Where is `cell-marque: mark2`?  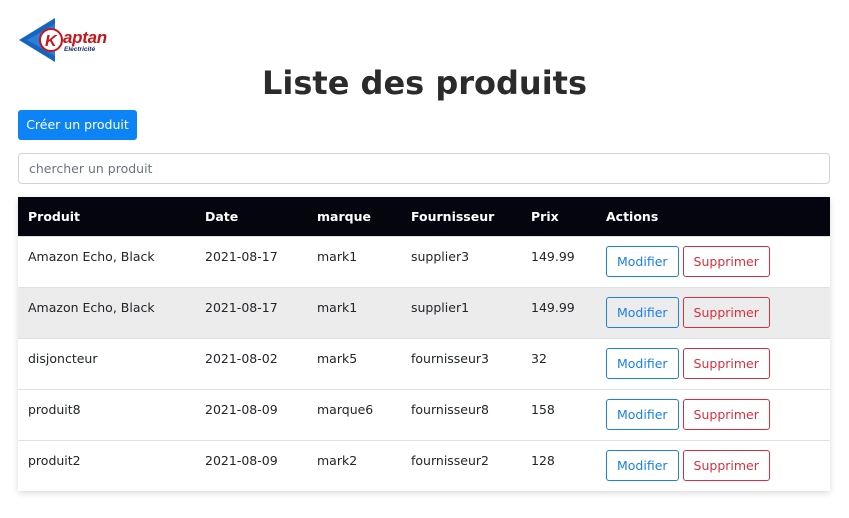 cell-marque: mark2 is located at coordinates (337, 460).